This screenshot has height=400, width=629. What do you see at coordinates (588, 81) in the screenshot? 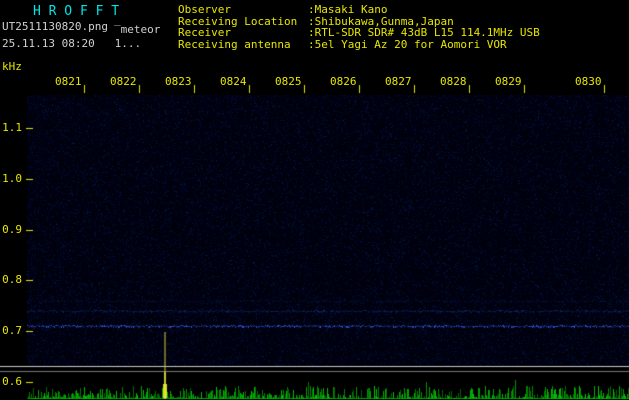
I see `time-tick-label: 0830` at bounding box center [588, 81].